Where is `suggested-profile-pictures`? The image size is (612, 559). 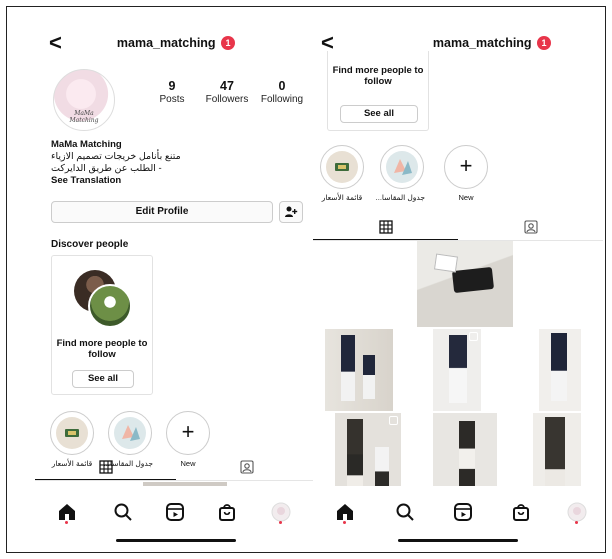
suggested-profile-pictures is located at coordinates (103, 299).